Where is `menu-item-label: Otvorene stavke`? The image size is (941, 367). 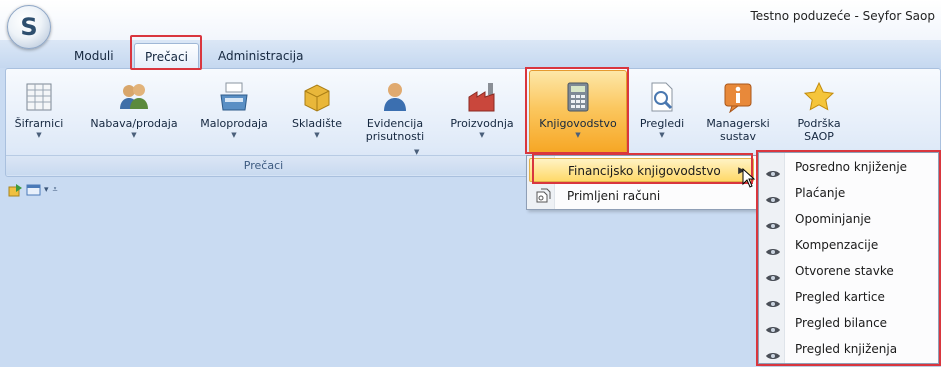 menu-item-label: Otvorene stavke is located at coordinates (844, 271).